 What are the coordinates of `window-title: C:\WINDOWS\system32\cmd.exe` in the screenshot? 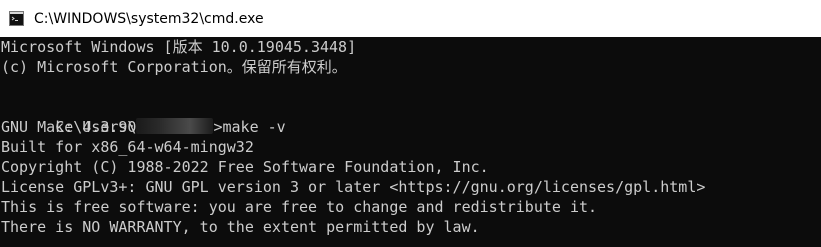 It's located at (149, 18).